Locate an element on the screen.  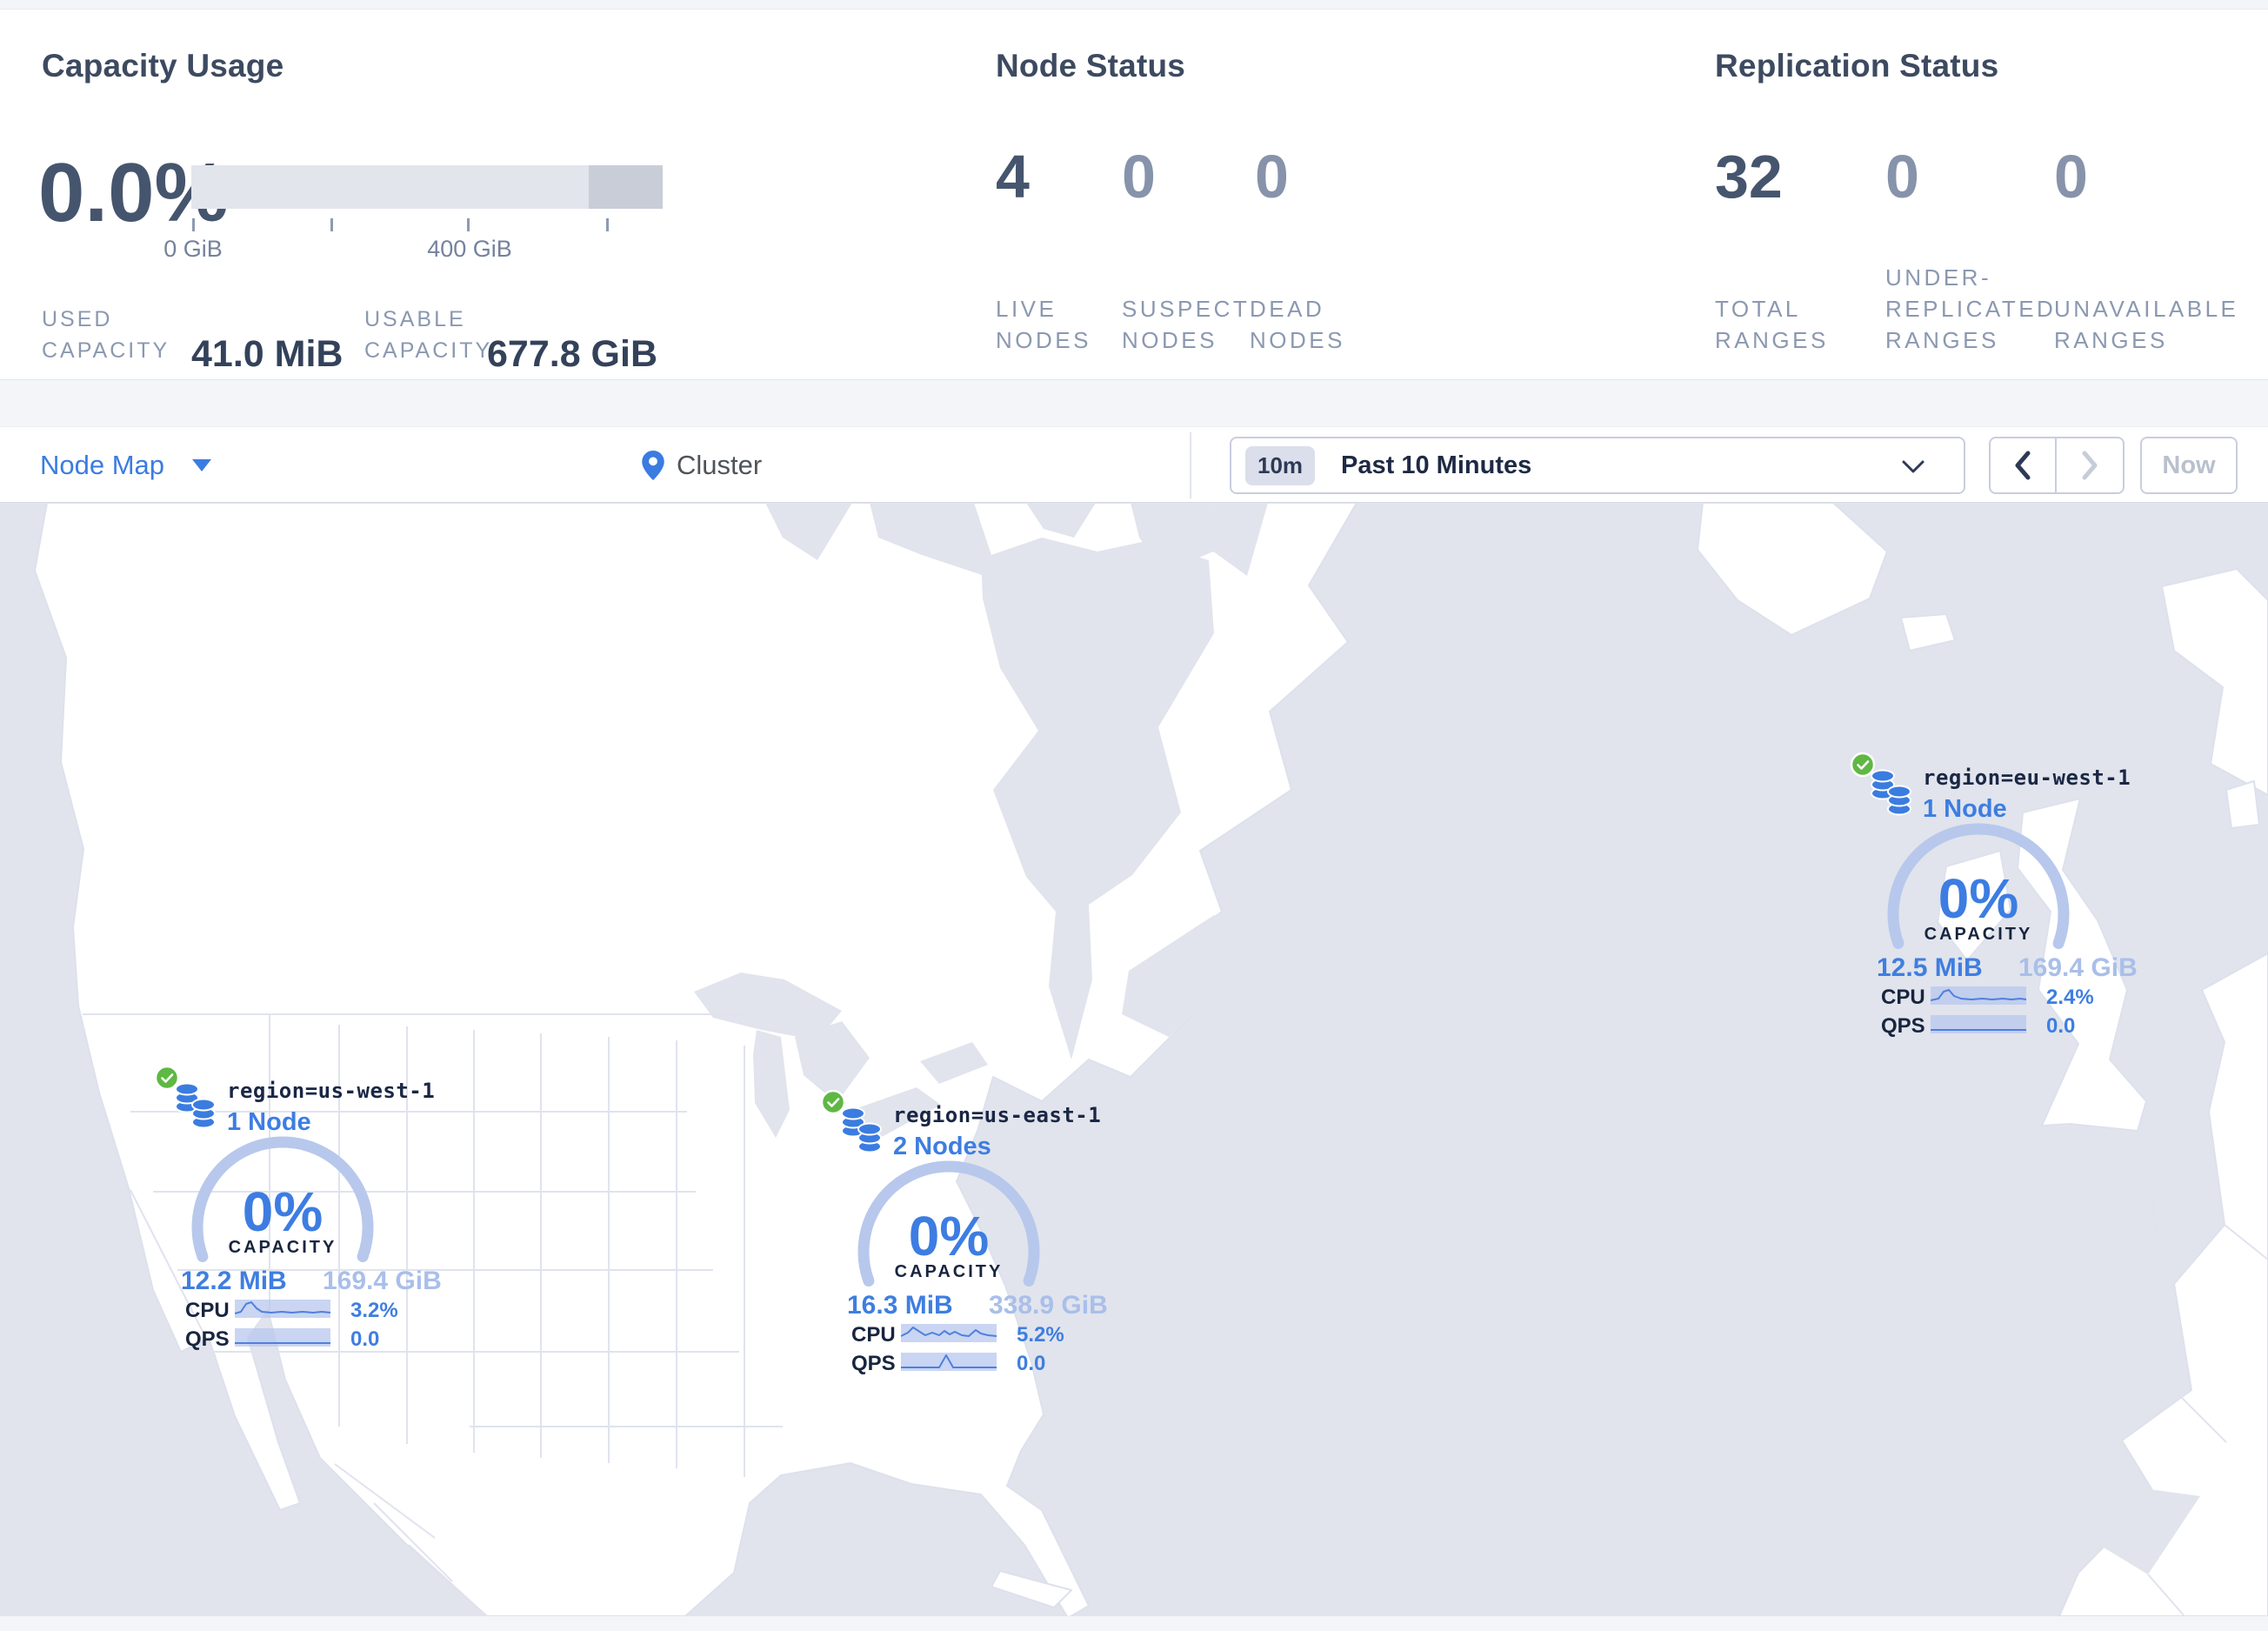
cpu-value: 5.2% is located at coordinates (1040, 1335).